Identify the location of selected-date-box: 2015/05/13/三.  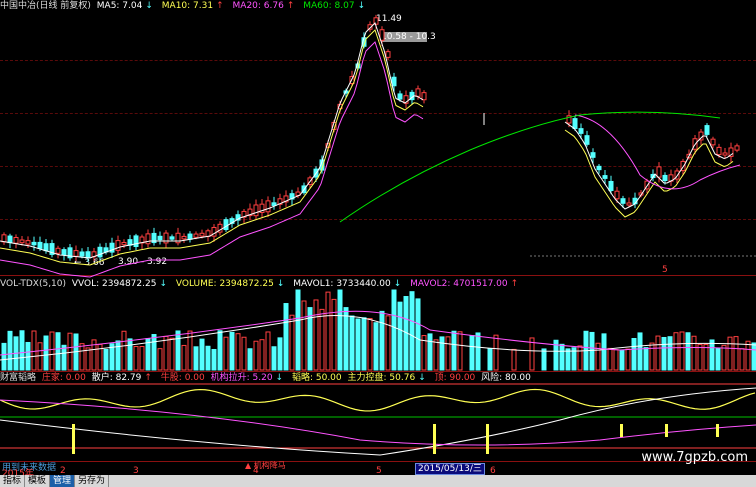
(450, 469).